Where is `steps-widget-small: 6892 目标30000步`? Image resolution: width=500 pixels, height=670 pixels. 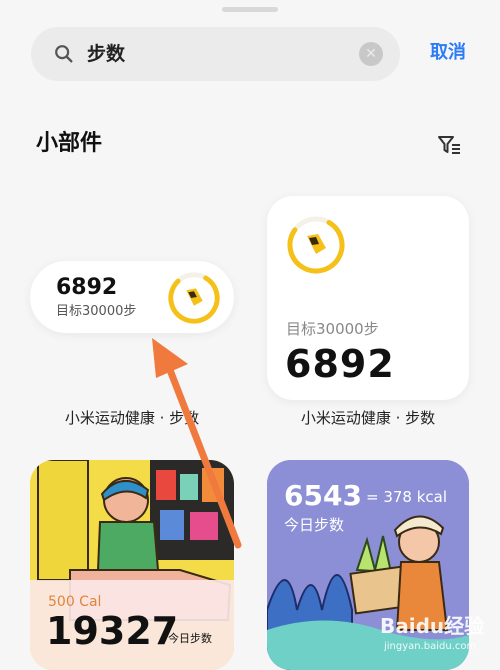 steps-widget-small: 6892 目标30000步 is located at coordinates (132, 297).